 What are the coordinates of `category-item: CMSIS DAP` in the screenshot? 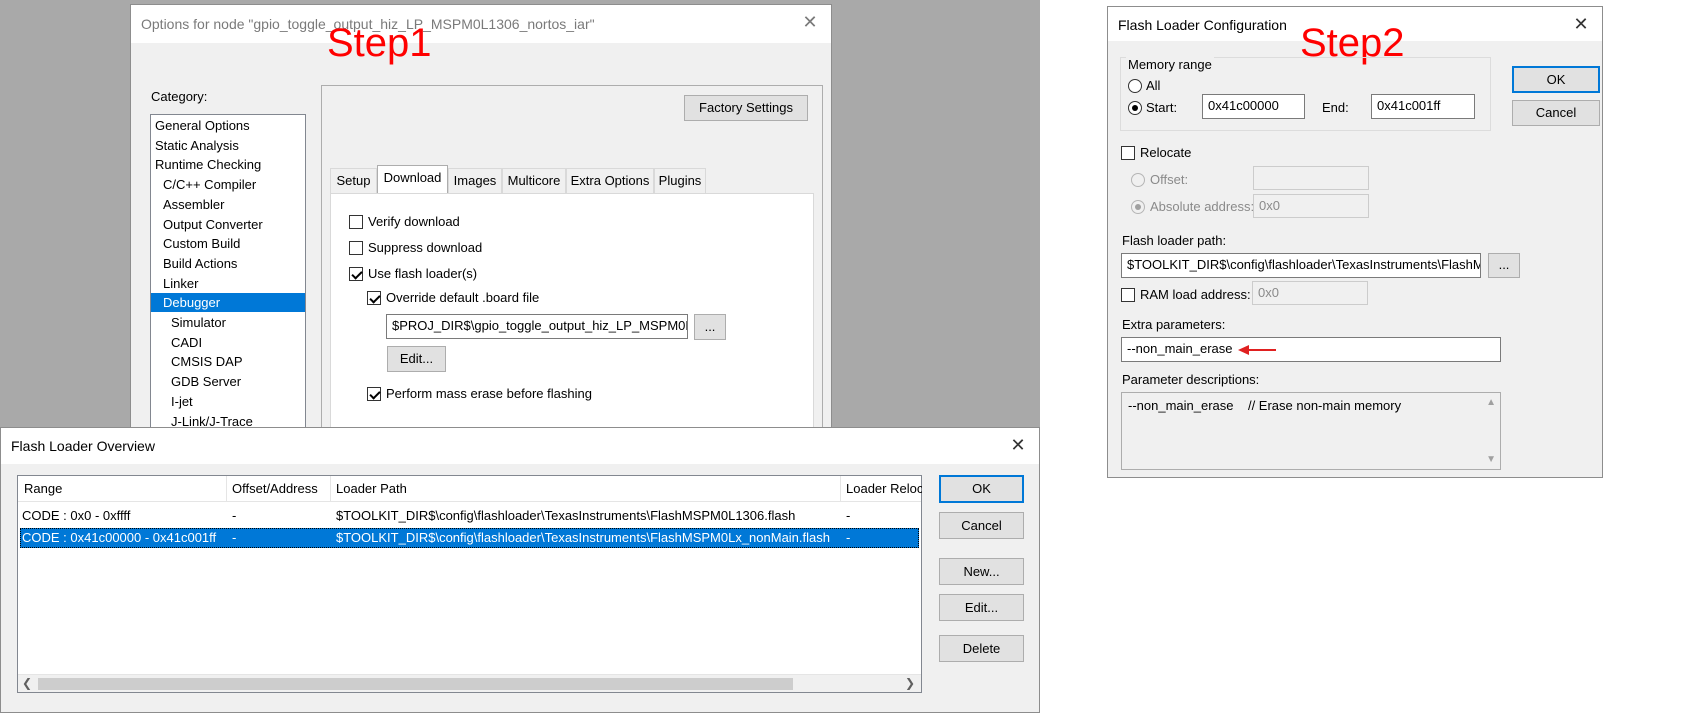 It's located at (228, 361).